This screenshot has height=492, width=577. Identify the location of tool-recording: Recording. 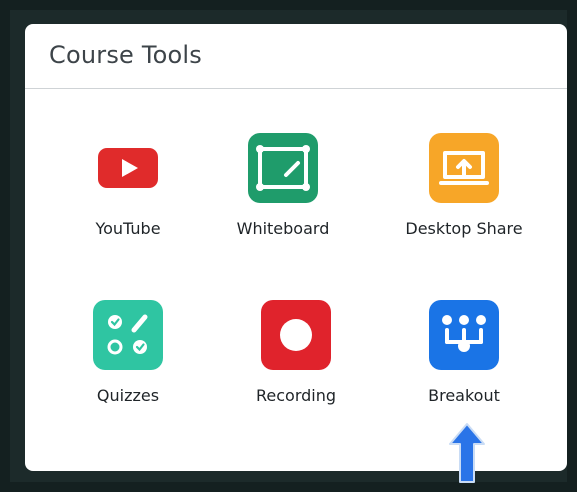
(296, 352).